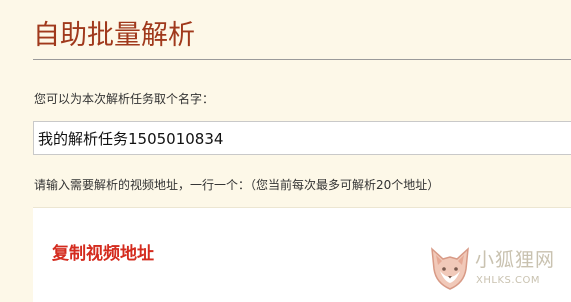  I want to click on video-urls-label: 请输入需要解析的视频地址，一行一个：（您当前每次最多可解析20个地址）, so click(237, 185).